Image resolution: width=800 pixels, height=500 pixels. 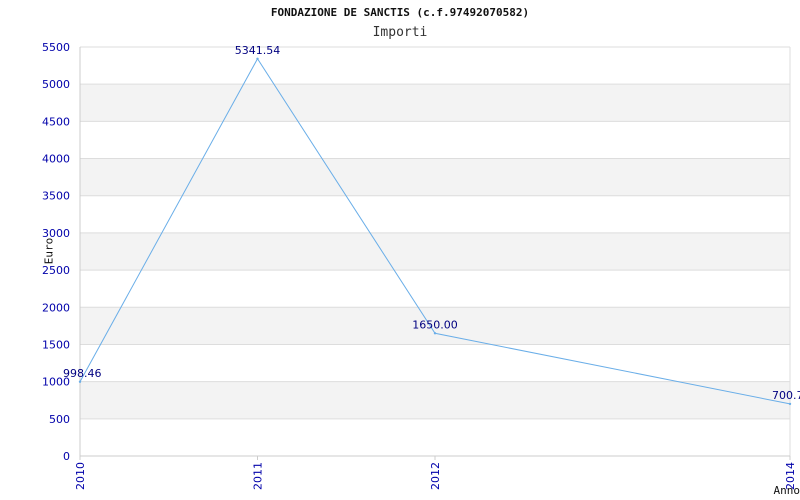 What do you see at coordinates (49, 251) in the screenshot?
I see `y-axis-label: Euro` at bounding box center [49, 251].